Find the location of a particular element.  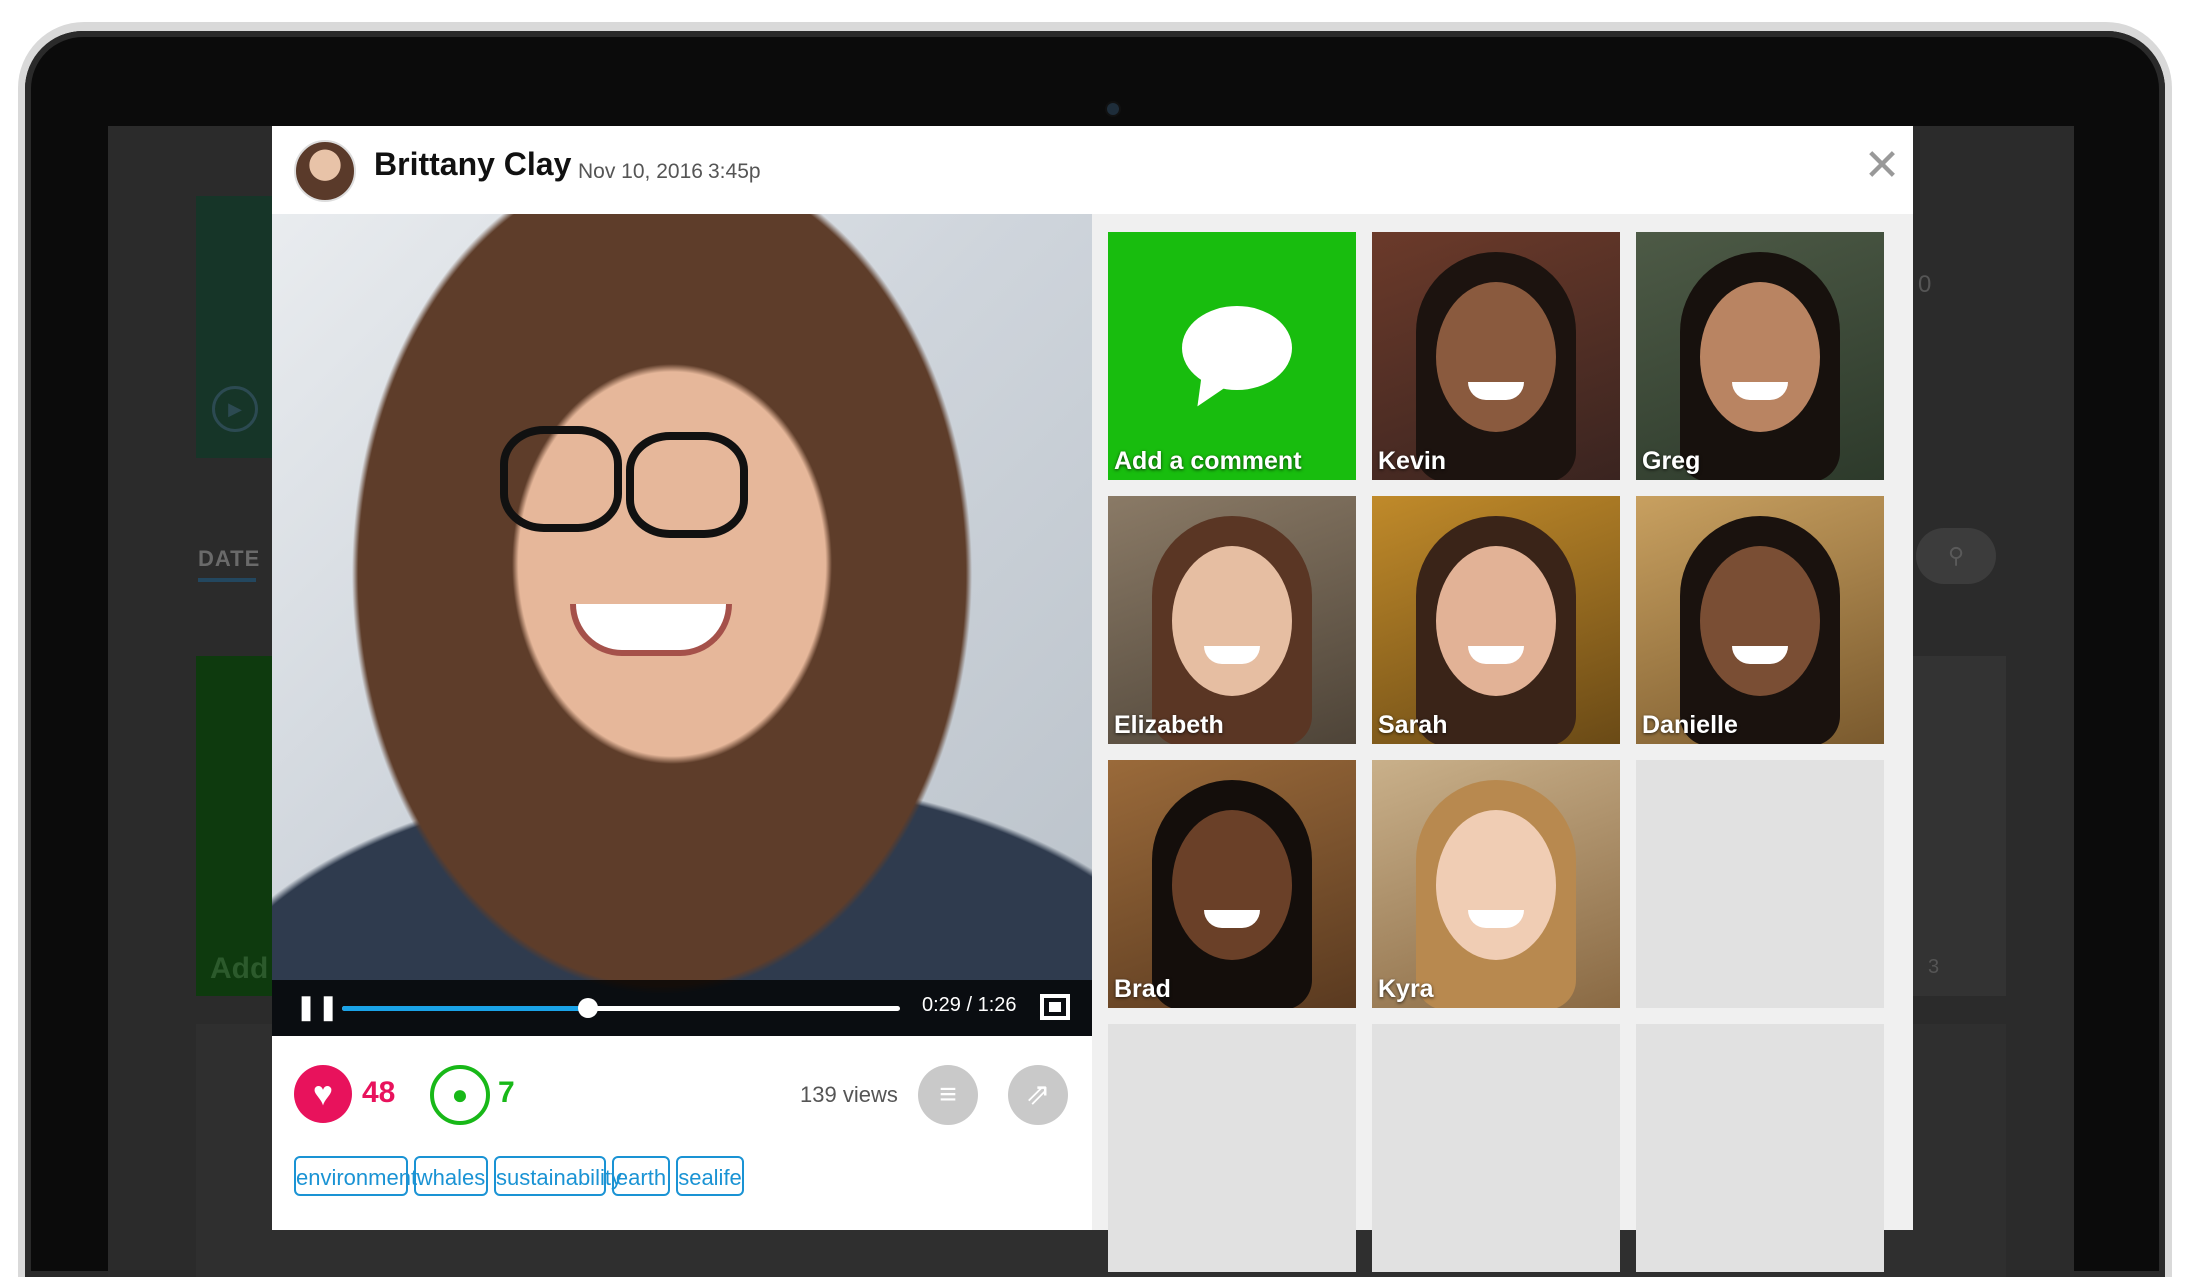

background-count: 0 is located at coordinates (1925, 284).